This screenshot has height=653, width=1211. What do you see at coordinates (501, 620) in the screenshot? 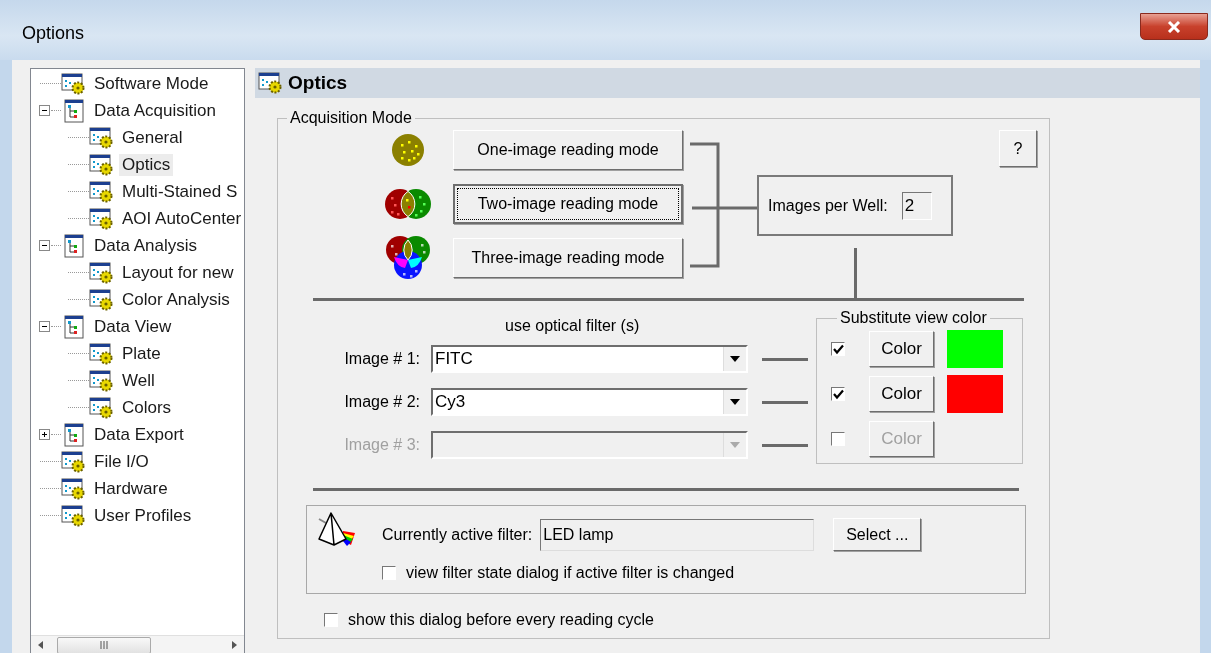
I see `checkbox-label: show this dialog before every reading cycle` at bounding box center [501, 620].